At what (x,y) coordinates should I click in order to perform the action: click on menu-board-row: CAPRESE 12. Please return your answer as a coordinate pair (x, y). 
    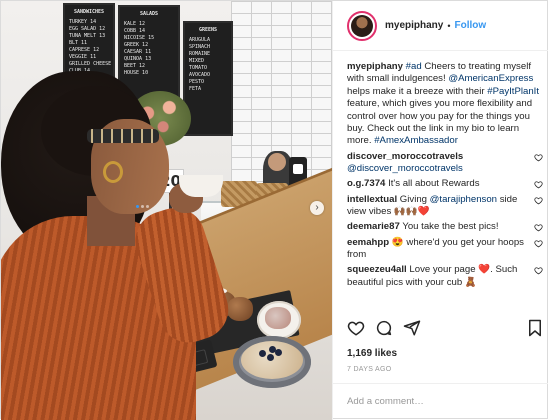
    Looking at the image, I should click on (84, 50).